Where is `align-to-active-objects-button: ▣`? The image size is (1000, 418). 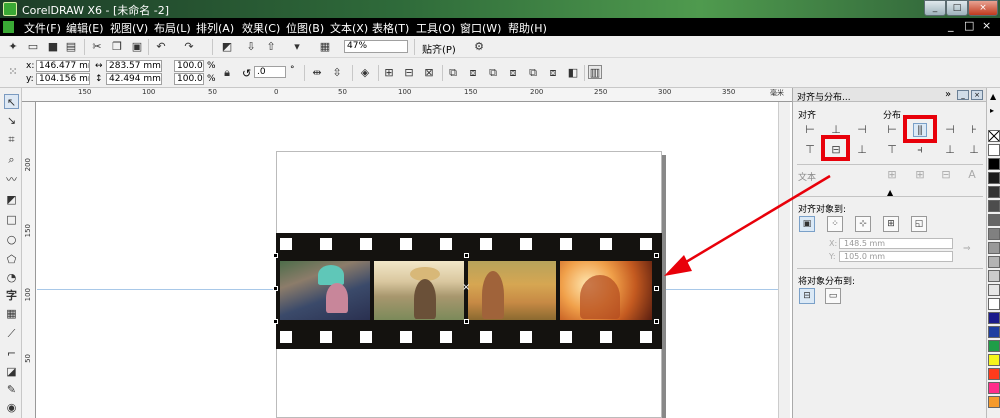 align-to-active-objects-button: ▣ is located at coordinates (807, 224).